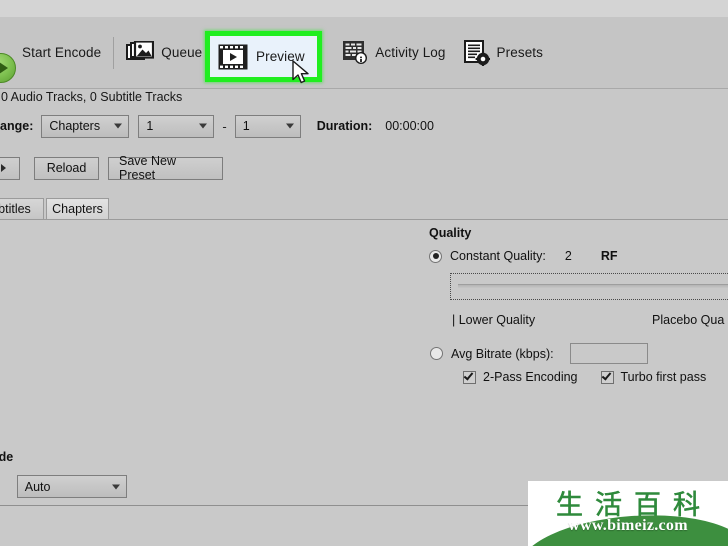 This screenshot has height=546, width=728. I want to click on toolbar-item-activity-log: Activity Log, so click(393, 53).